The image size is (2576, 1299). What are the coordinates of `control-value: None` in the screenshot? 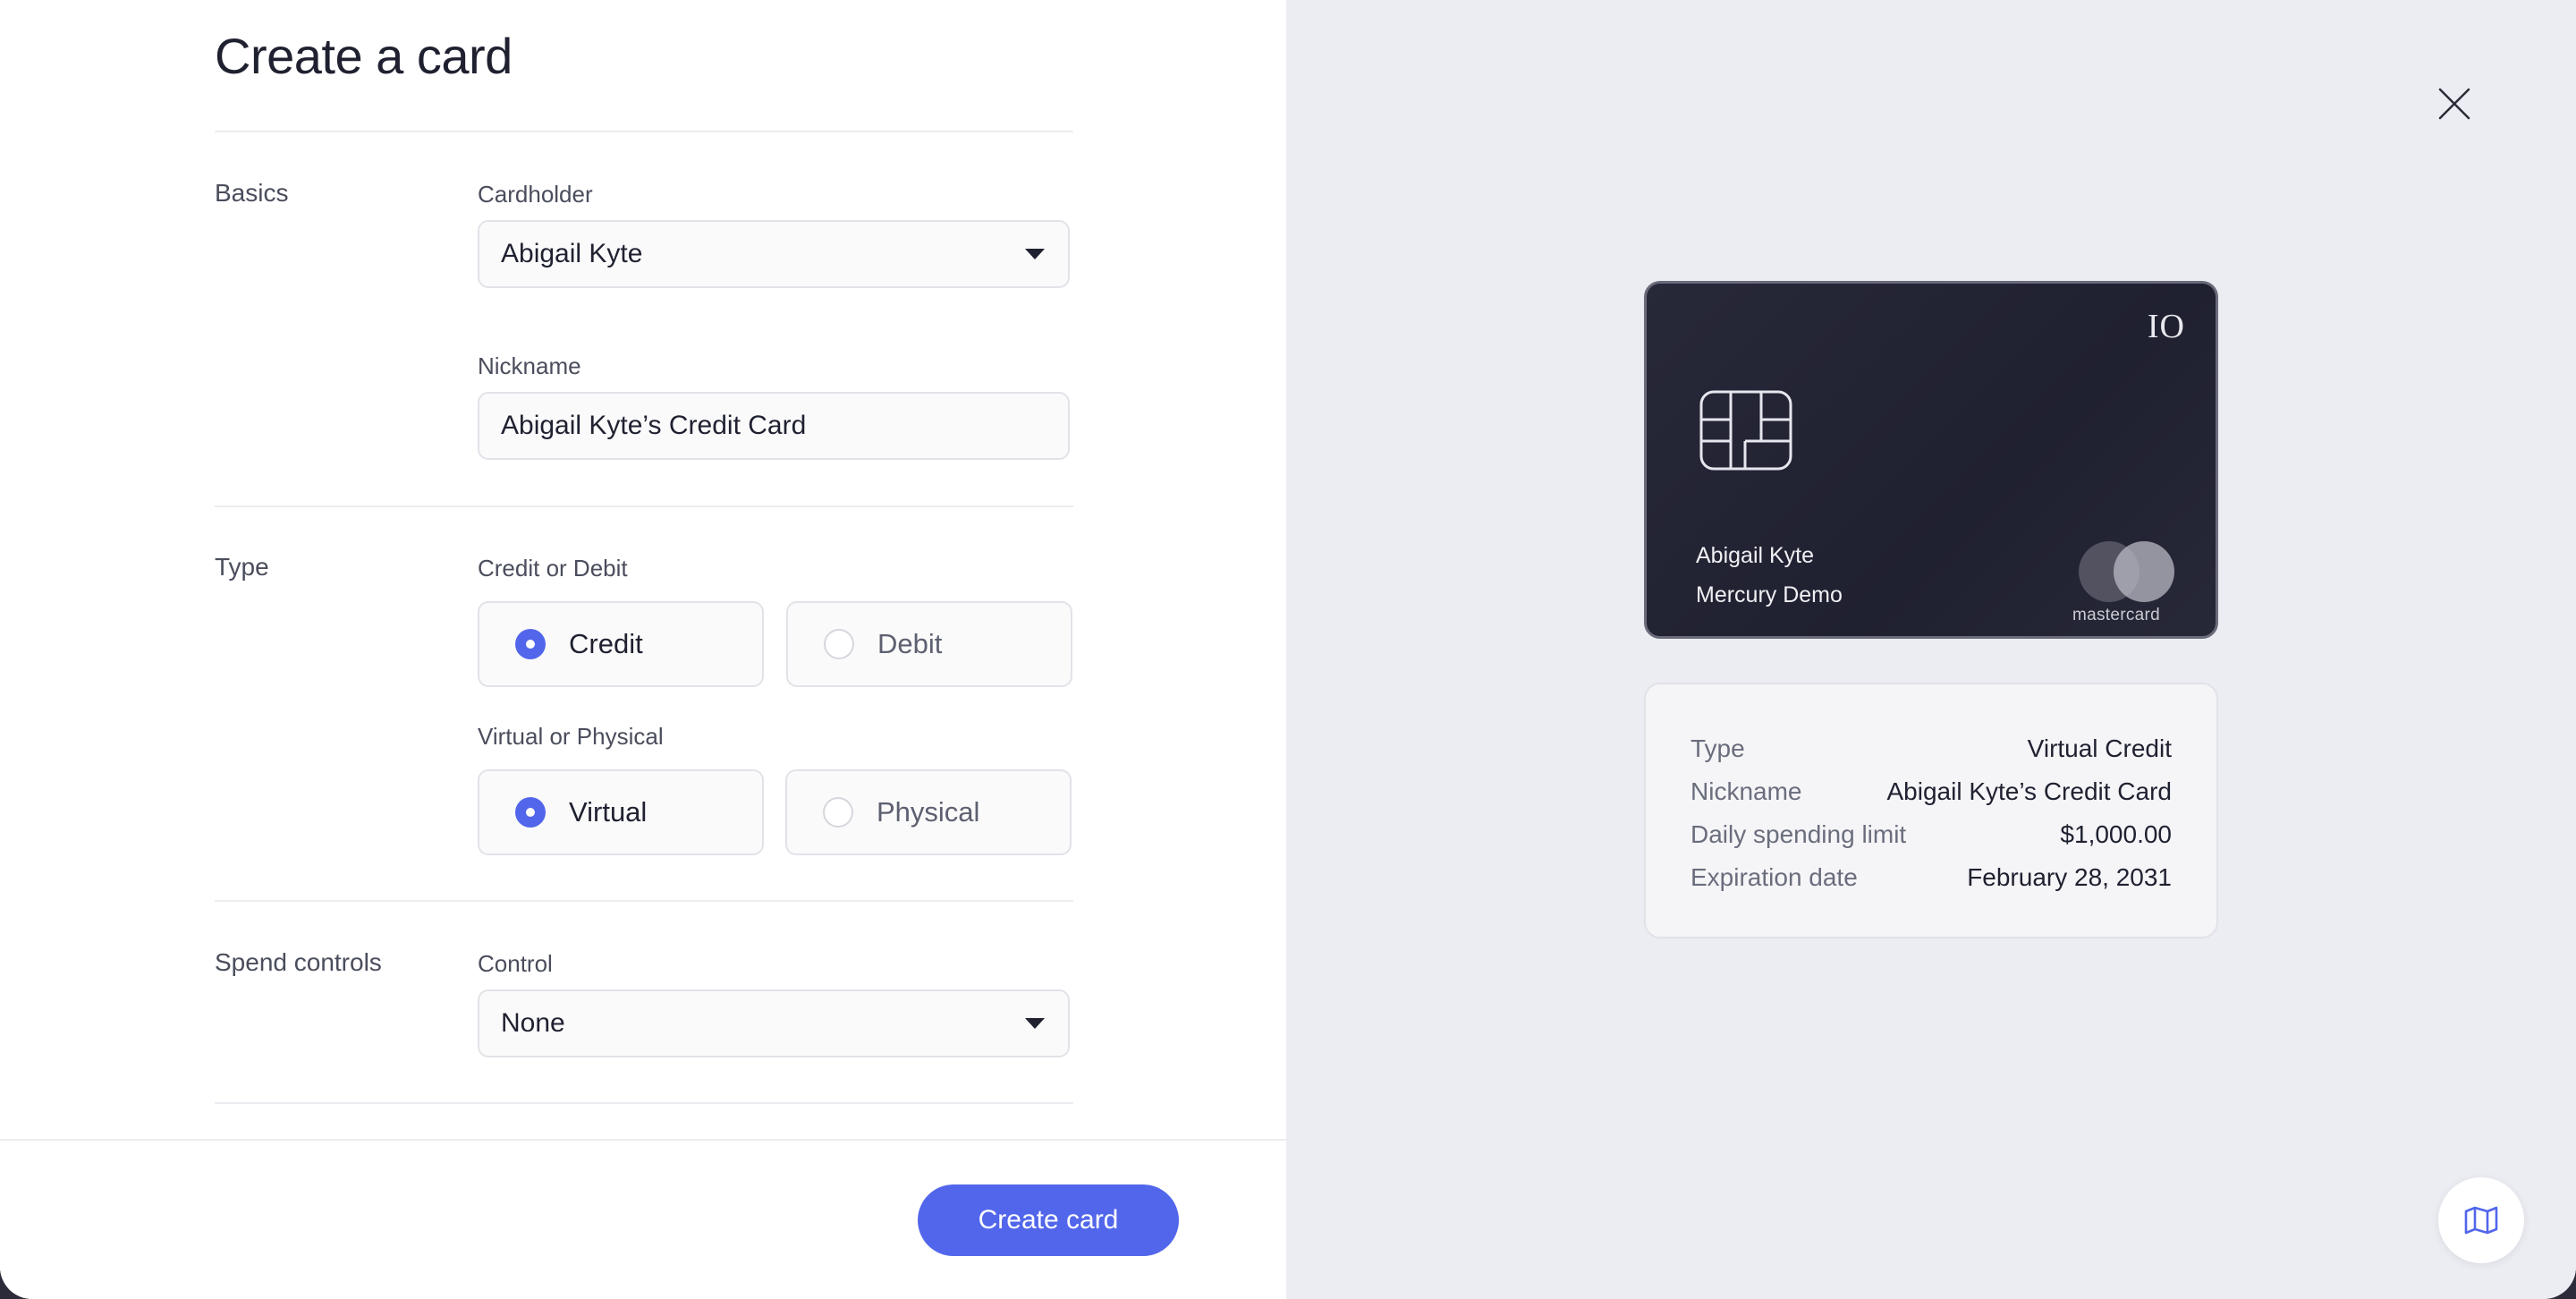 It's located at (533, 1023).